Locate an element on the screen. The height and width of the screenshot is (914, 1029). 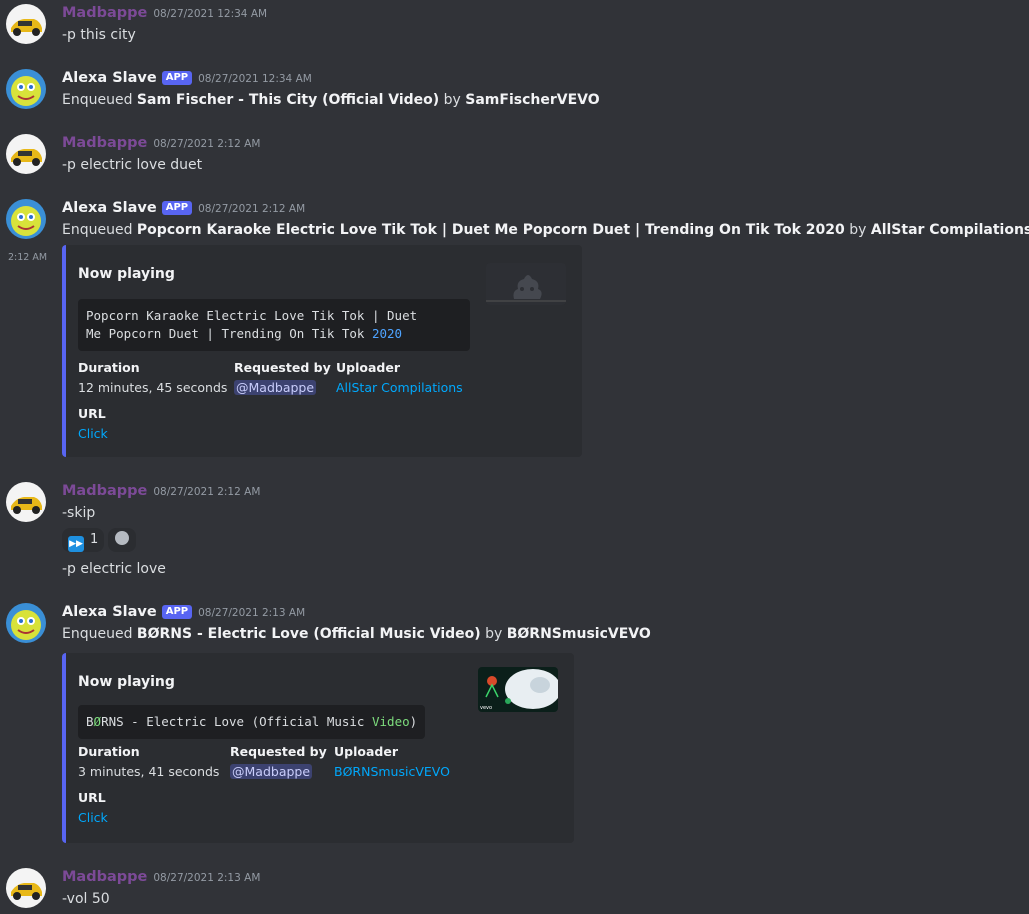
message-header: Madbappe 08/27/2021 2:13 AM is located at coordinates (161, 877).